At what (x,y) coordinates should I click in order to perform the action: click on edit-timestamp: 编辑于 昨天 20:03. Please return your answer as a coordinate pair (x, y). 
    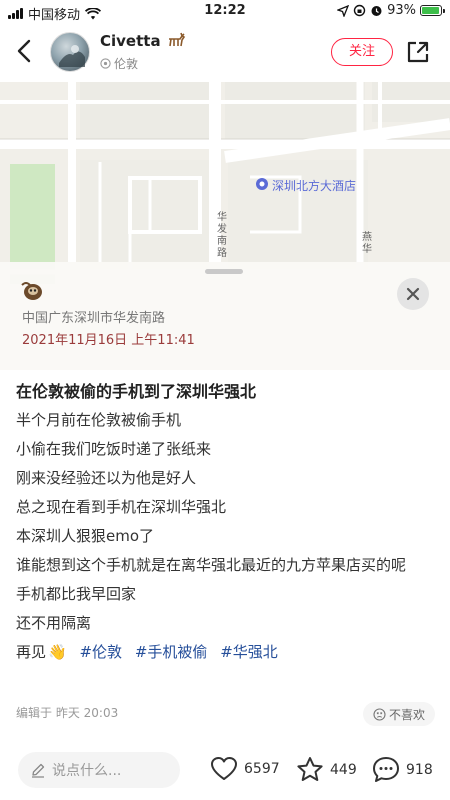
    Looking at the image, I should click on (67, 713).